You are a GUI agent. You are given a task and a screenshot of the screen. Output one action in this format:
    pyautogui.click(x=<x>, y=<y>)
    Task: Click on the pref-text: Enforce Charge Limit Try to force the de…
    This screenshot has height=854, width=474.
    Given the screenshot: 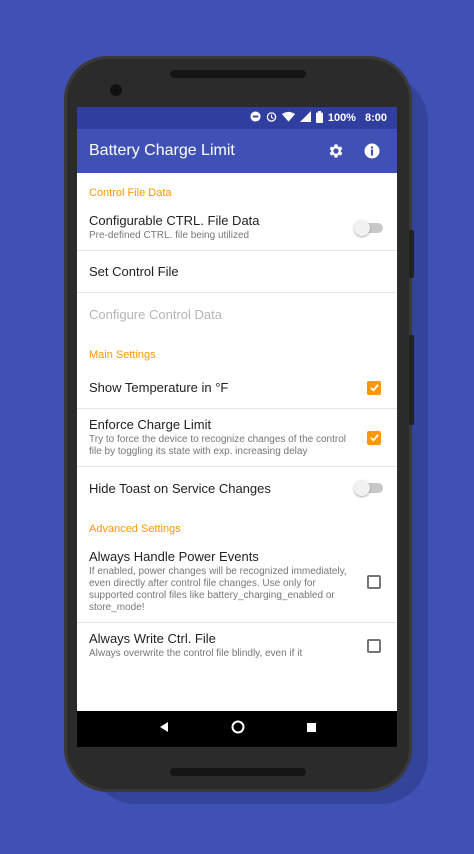 What is the action you would take?
    pyautogui.click(x=228, y=437)
    